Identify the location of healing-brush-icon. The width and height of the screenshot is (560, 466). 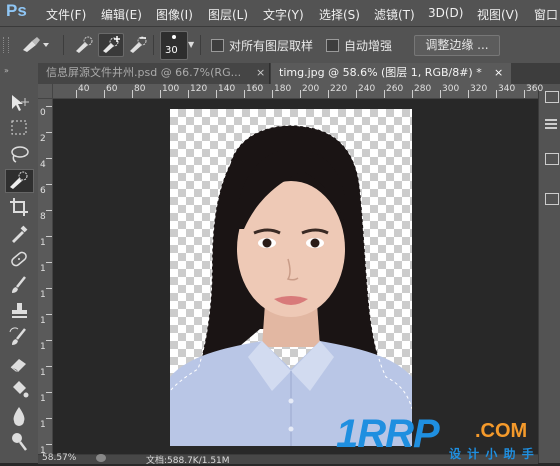
(19, 259).